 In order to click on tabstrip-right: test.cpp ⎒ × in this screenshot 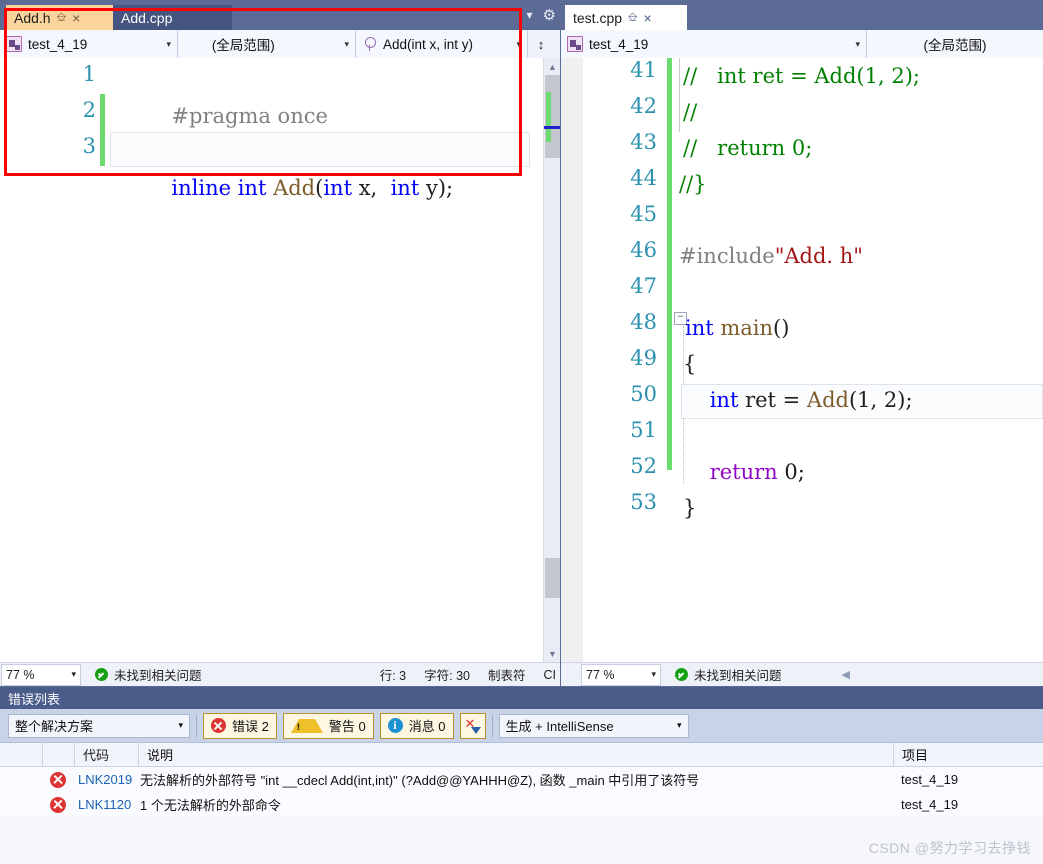, I will do `click(802, 15)`.